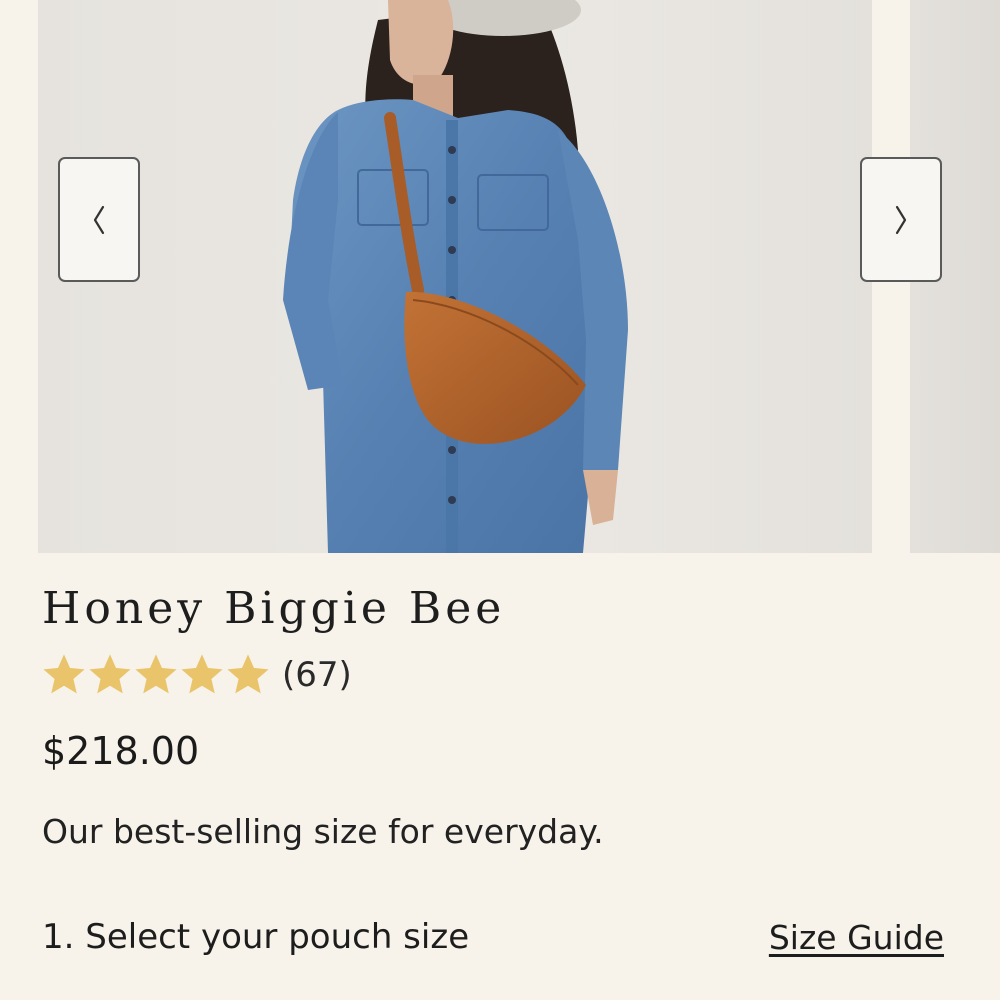 This screenshot has height=1000, width=1000. I want to click on select-size-label: 1. Select your pouch size, so click(256, 937).